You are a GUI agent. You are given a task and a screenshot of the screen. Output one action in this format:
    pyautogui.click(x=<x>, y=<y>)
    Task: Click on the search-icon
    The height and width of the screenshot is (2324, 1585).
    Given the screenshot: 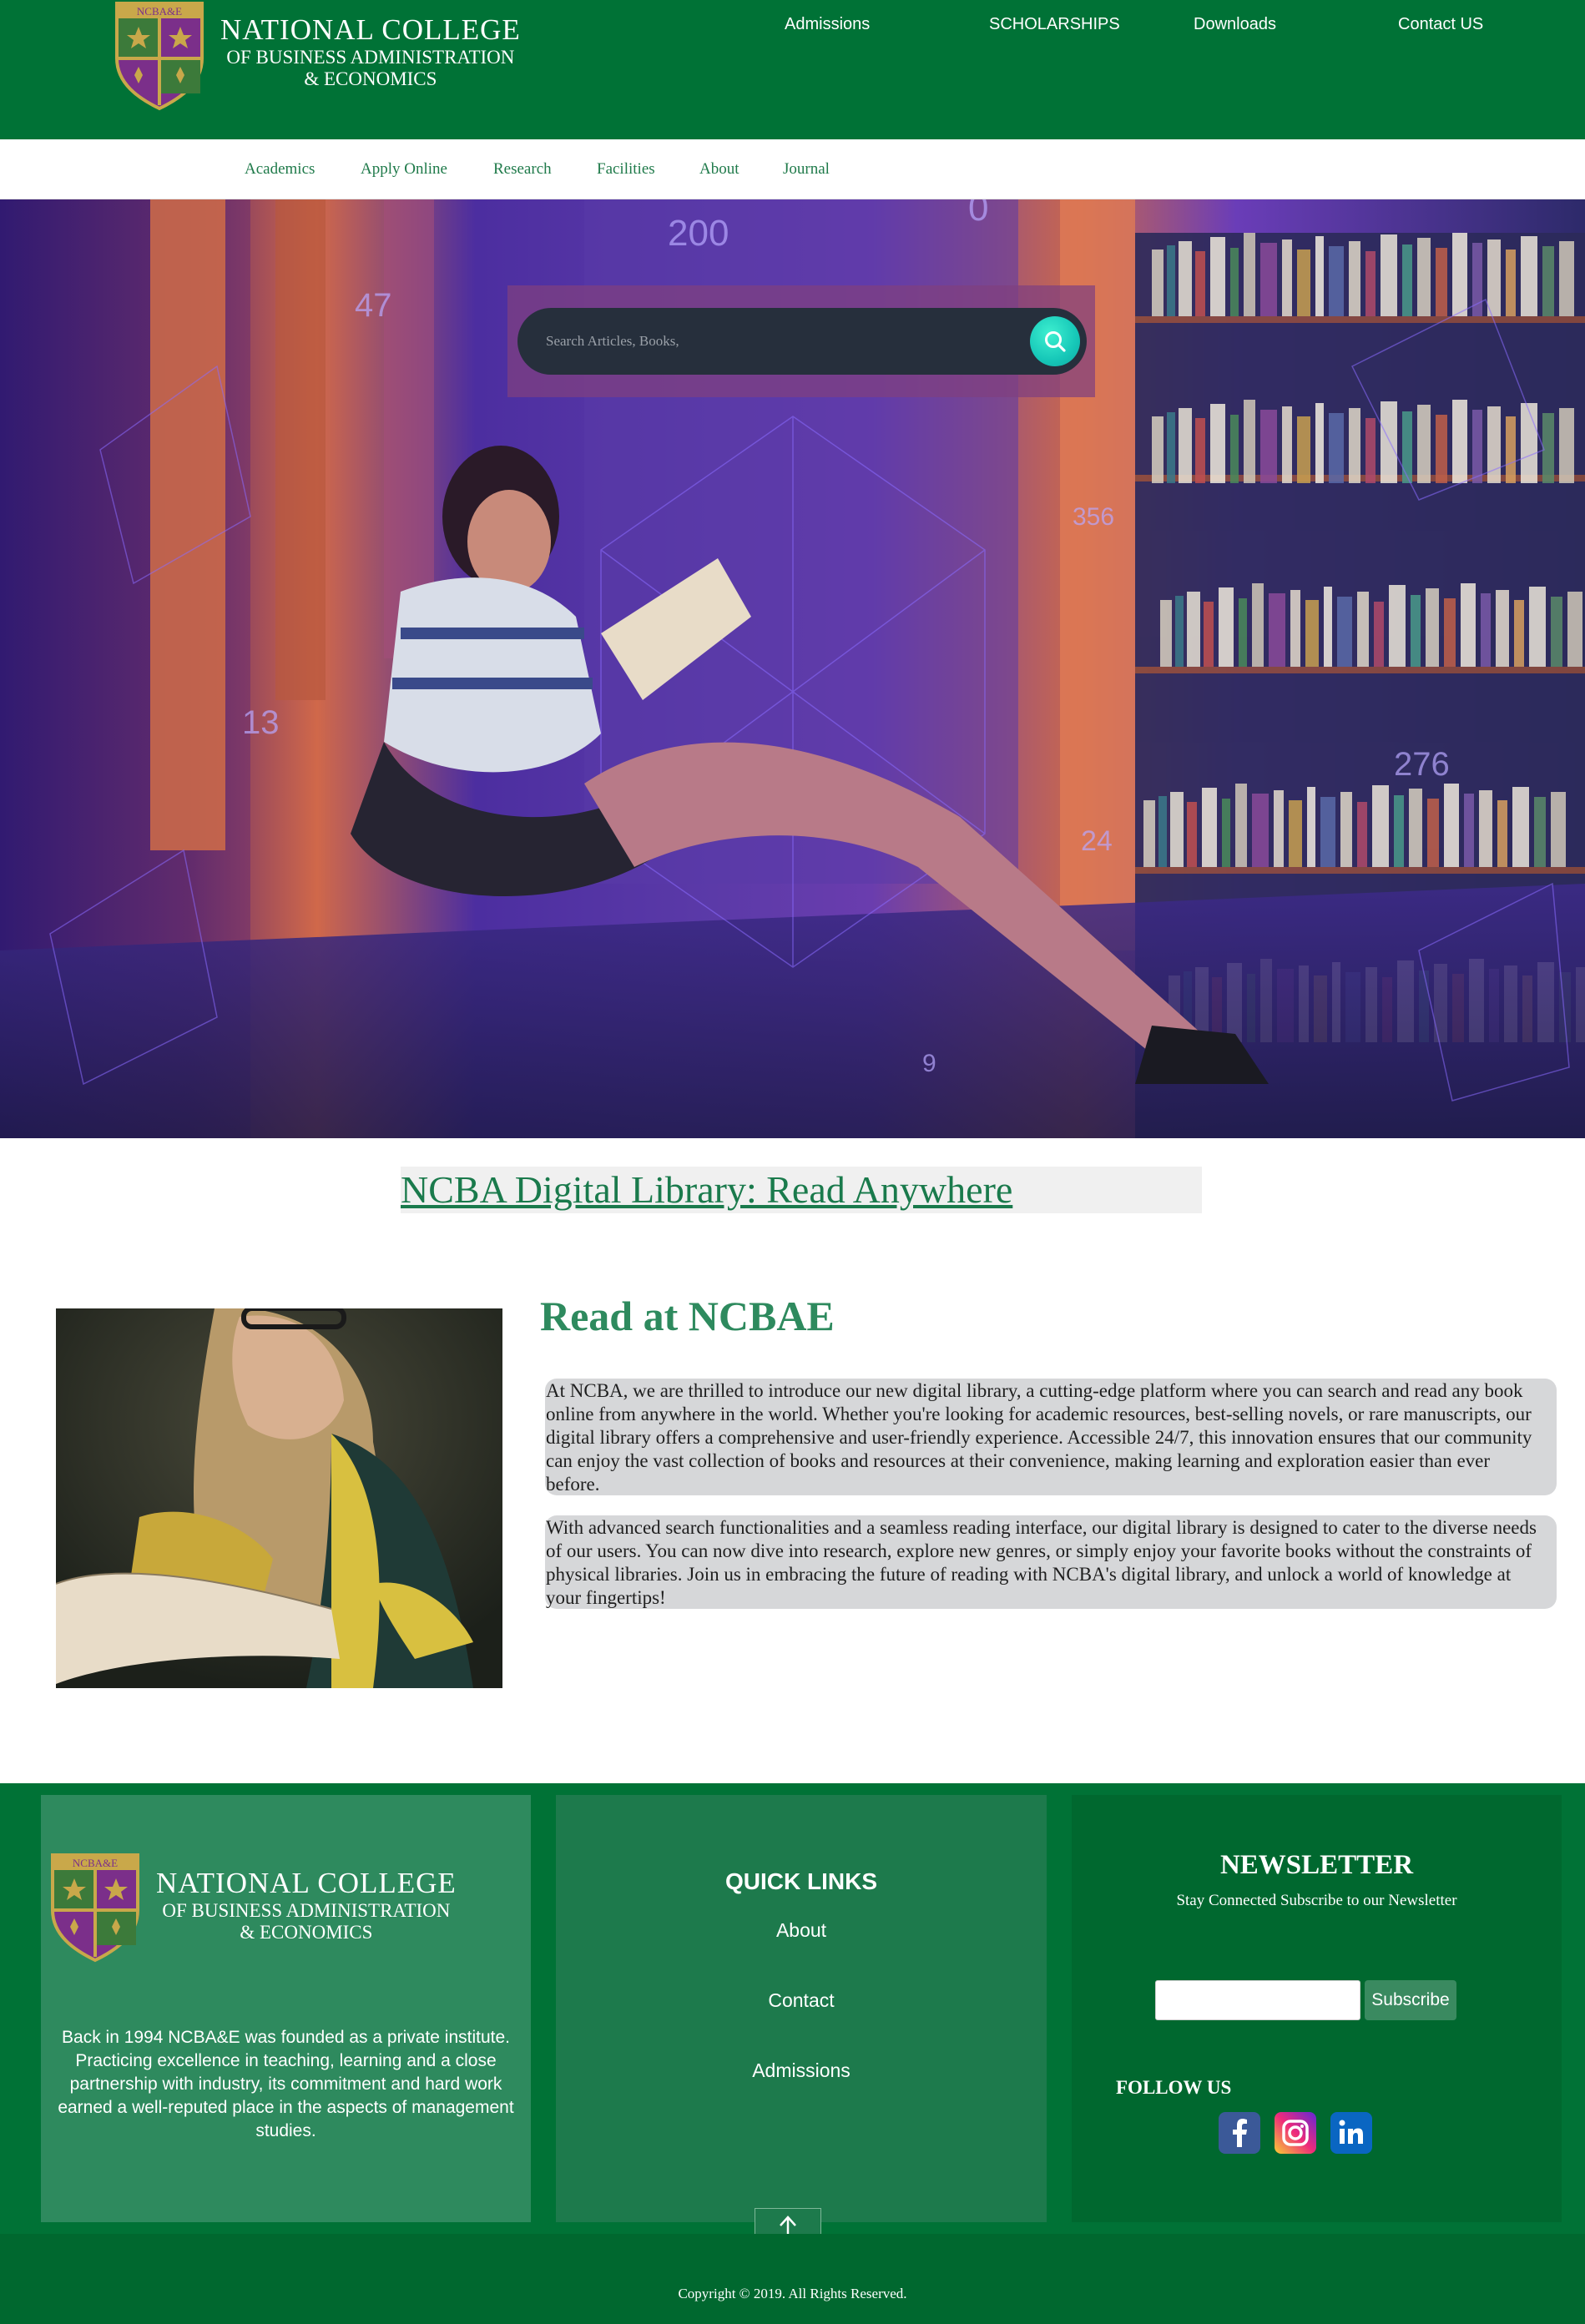 What is the action you would take?
    pyautogui.click(x=1056, y=341)
    